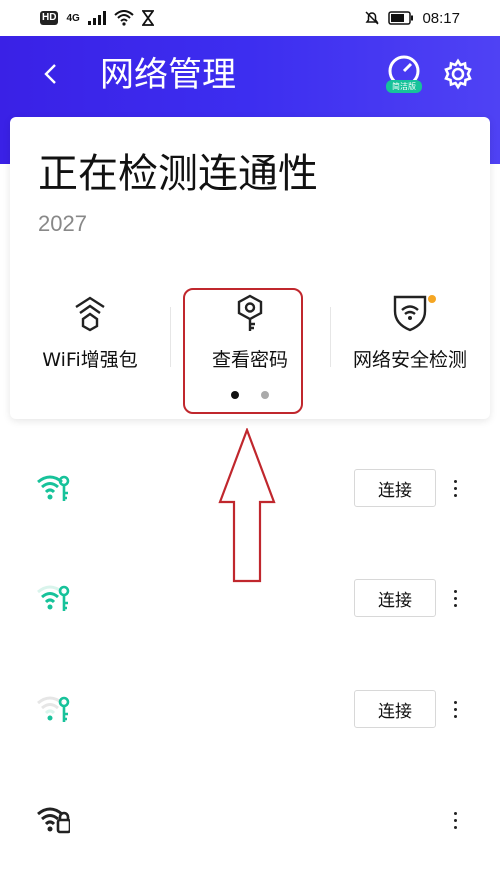  I want to click on wifi-shield-icon, so click(410, 313).